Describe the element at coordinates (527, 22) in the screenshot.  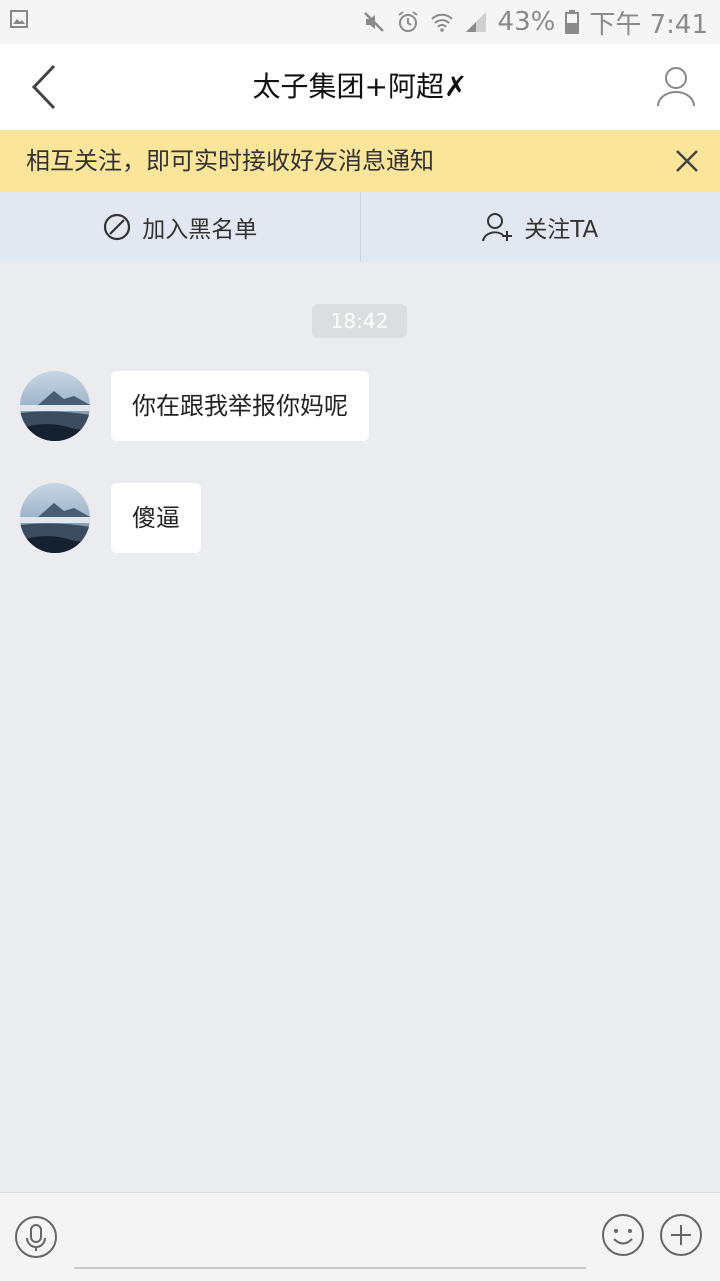
I see `battery-percent: 43%` at that location.